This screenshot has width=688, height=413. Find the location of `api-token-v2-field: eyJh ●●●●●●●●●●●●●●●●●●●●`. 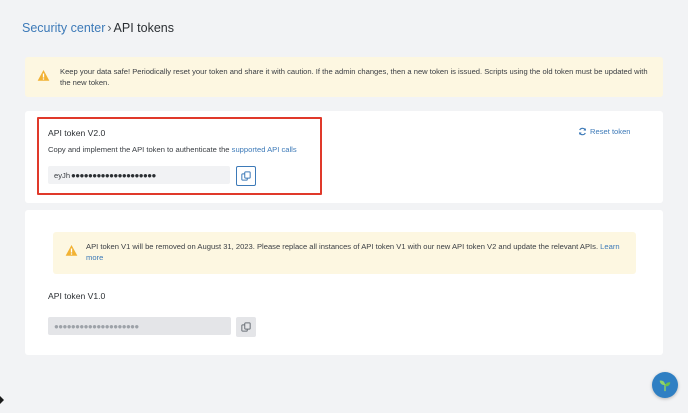

api-token-v2-field: eyJh ●●●●●●●●●●●●●●●●●●●● is located at coordinates (139, 175).